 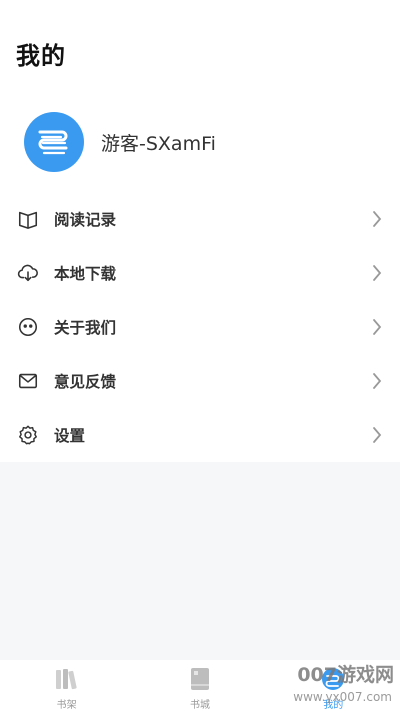 I want to click on watermark-text: 007游戏网, so click(x=345, y=675).